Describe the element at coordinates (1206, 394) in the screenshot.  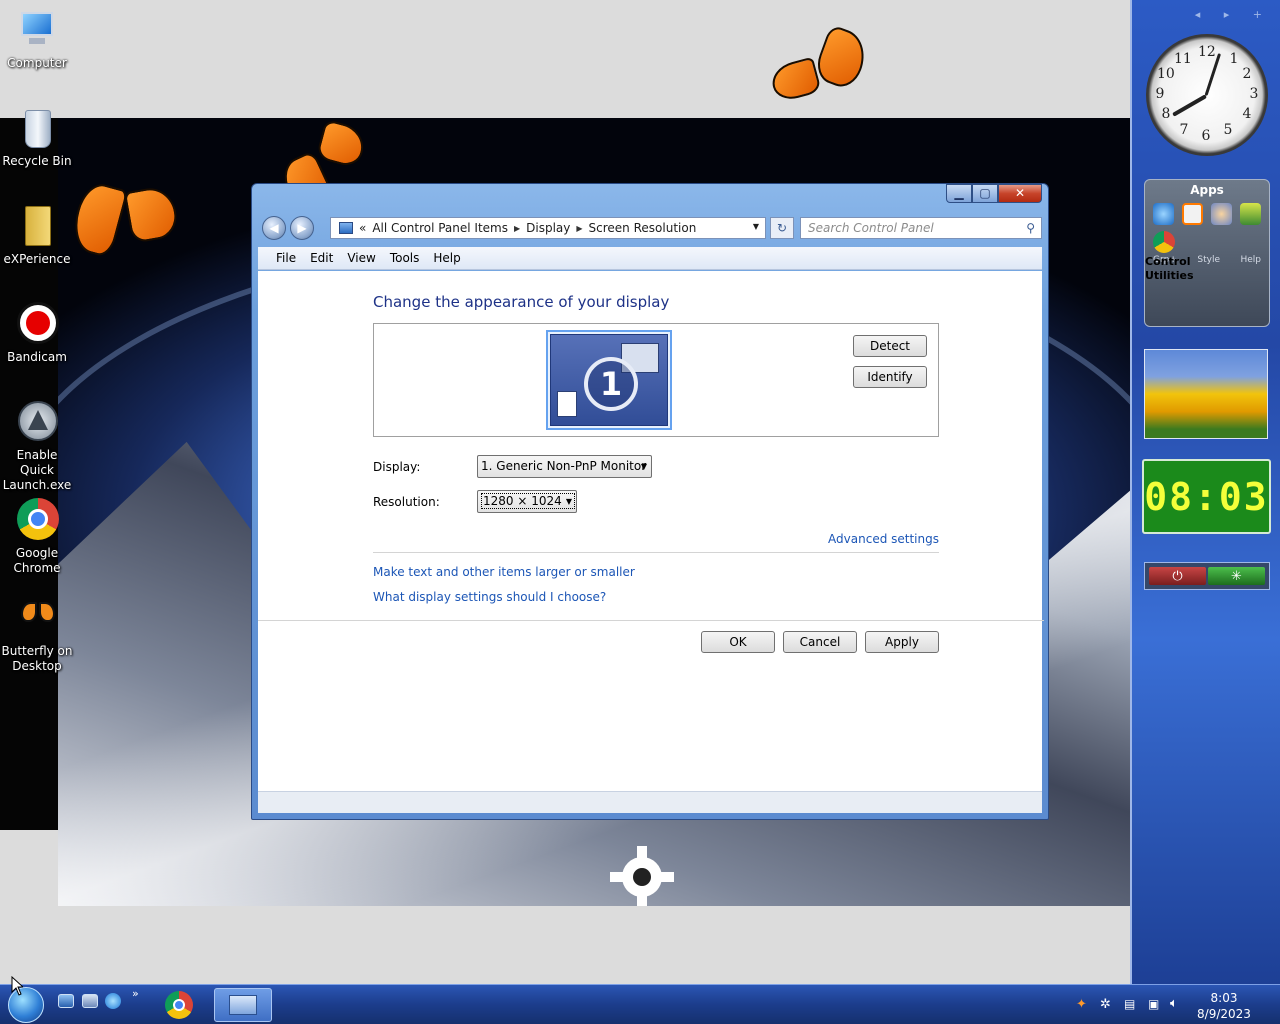
I see `slideshow-gadget` at that location.